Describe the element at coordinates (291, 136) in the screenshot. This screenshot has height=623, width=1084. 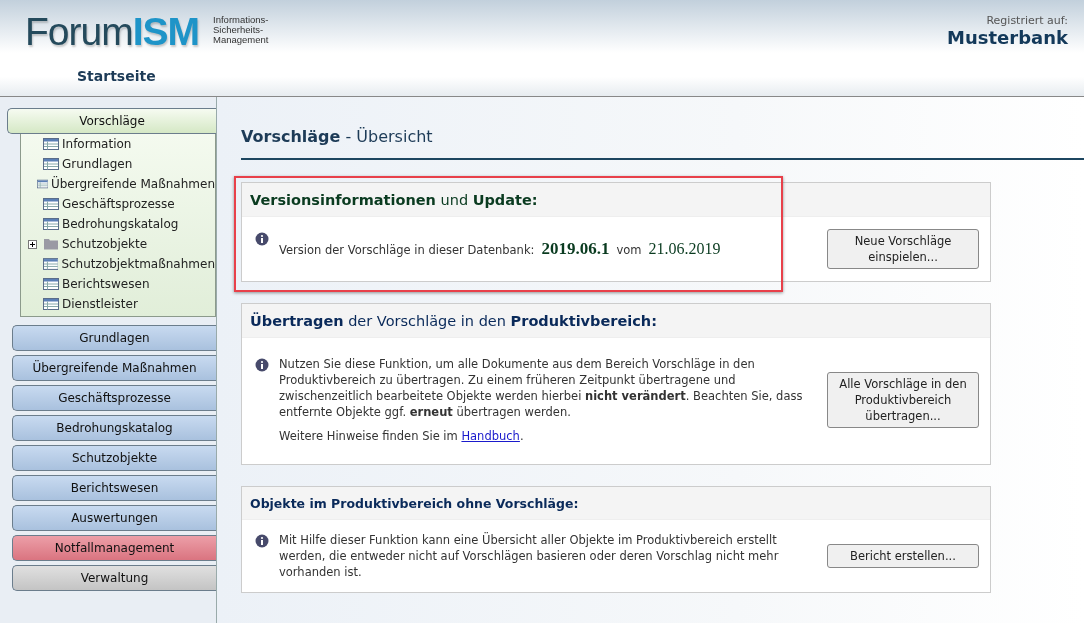
I see `page-title: Vorschläge` at that location.